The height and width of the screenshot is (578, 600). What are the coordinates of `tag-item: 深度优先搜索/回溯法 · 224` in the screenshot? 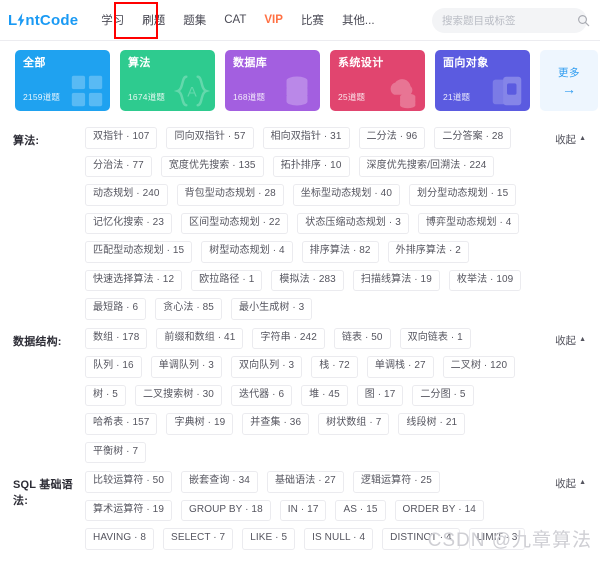 It's located at (426, 166).